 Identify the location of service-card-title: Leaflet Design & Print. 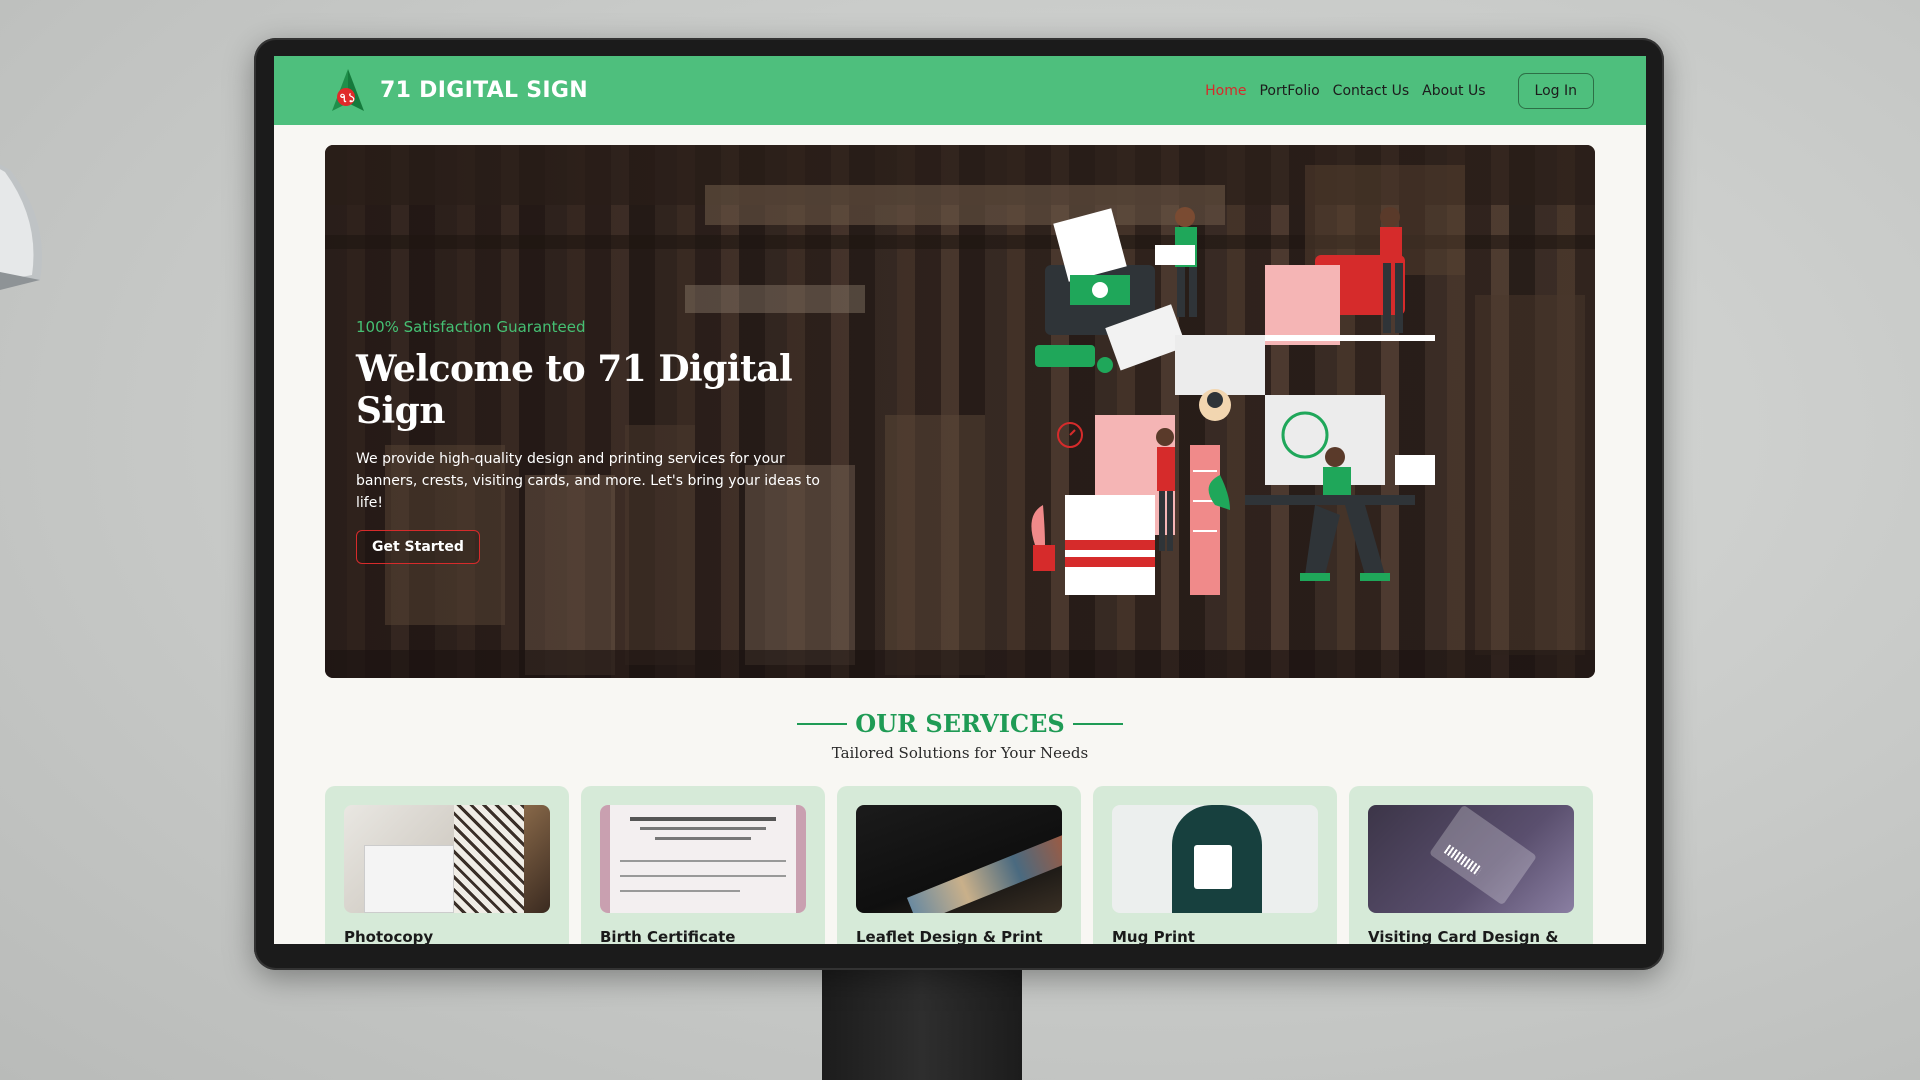
(949, 936).